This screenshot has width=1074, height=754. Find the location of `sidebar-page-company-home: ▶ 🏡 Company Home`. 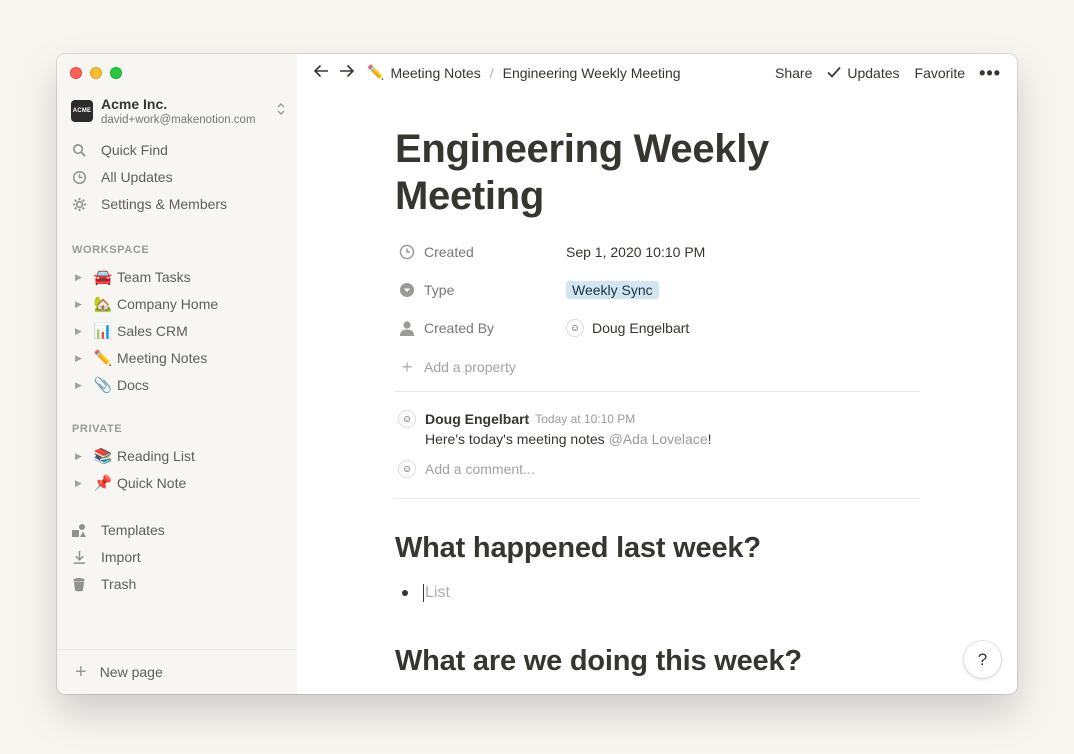

sidebar-page-company-home: ▶ 🏡 Company Home is located at coordinates (146, 304).